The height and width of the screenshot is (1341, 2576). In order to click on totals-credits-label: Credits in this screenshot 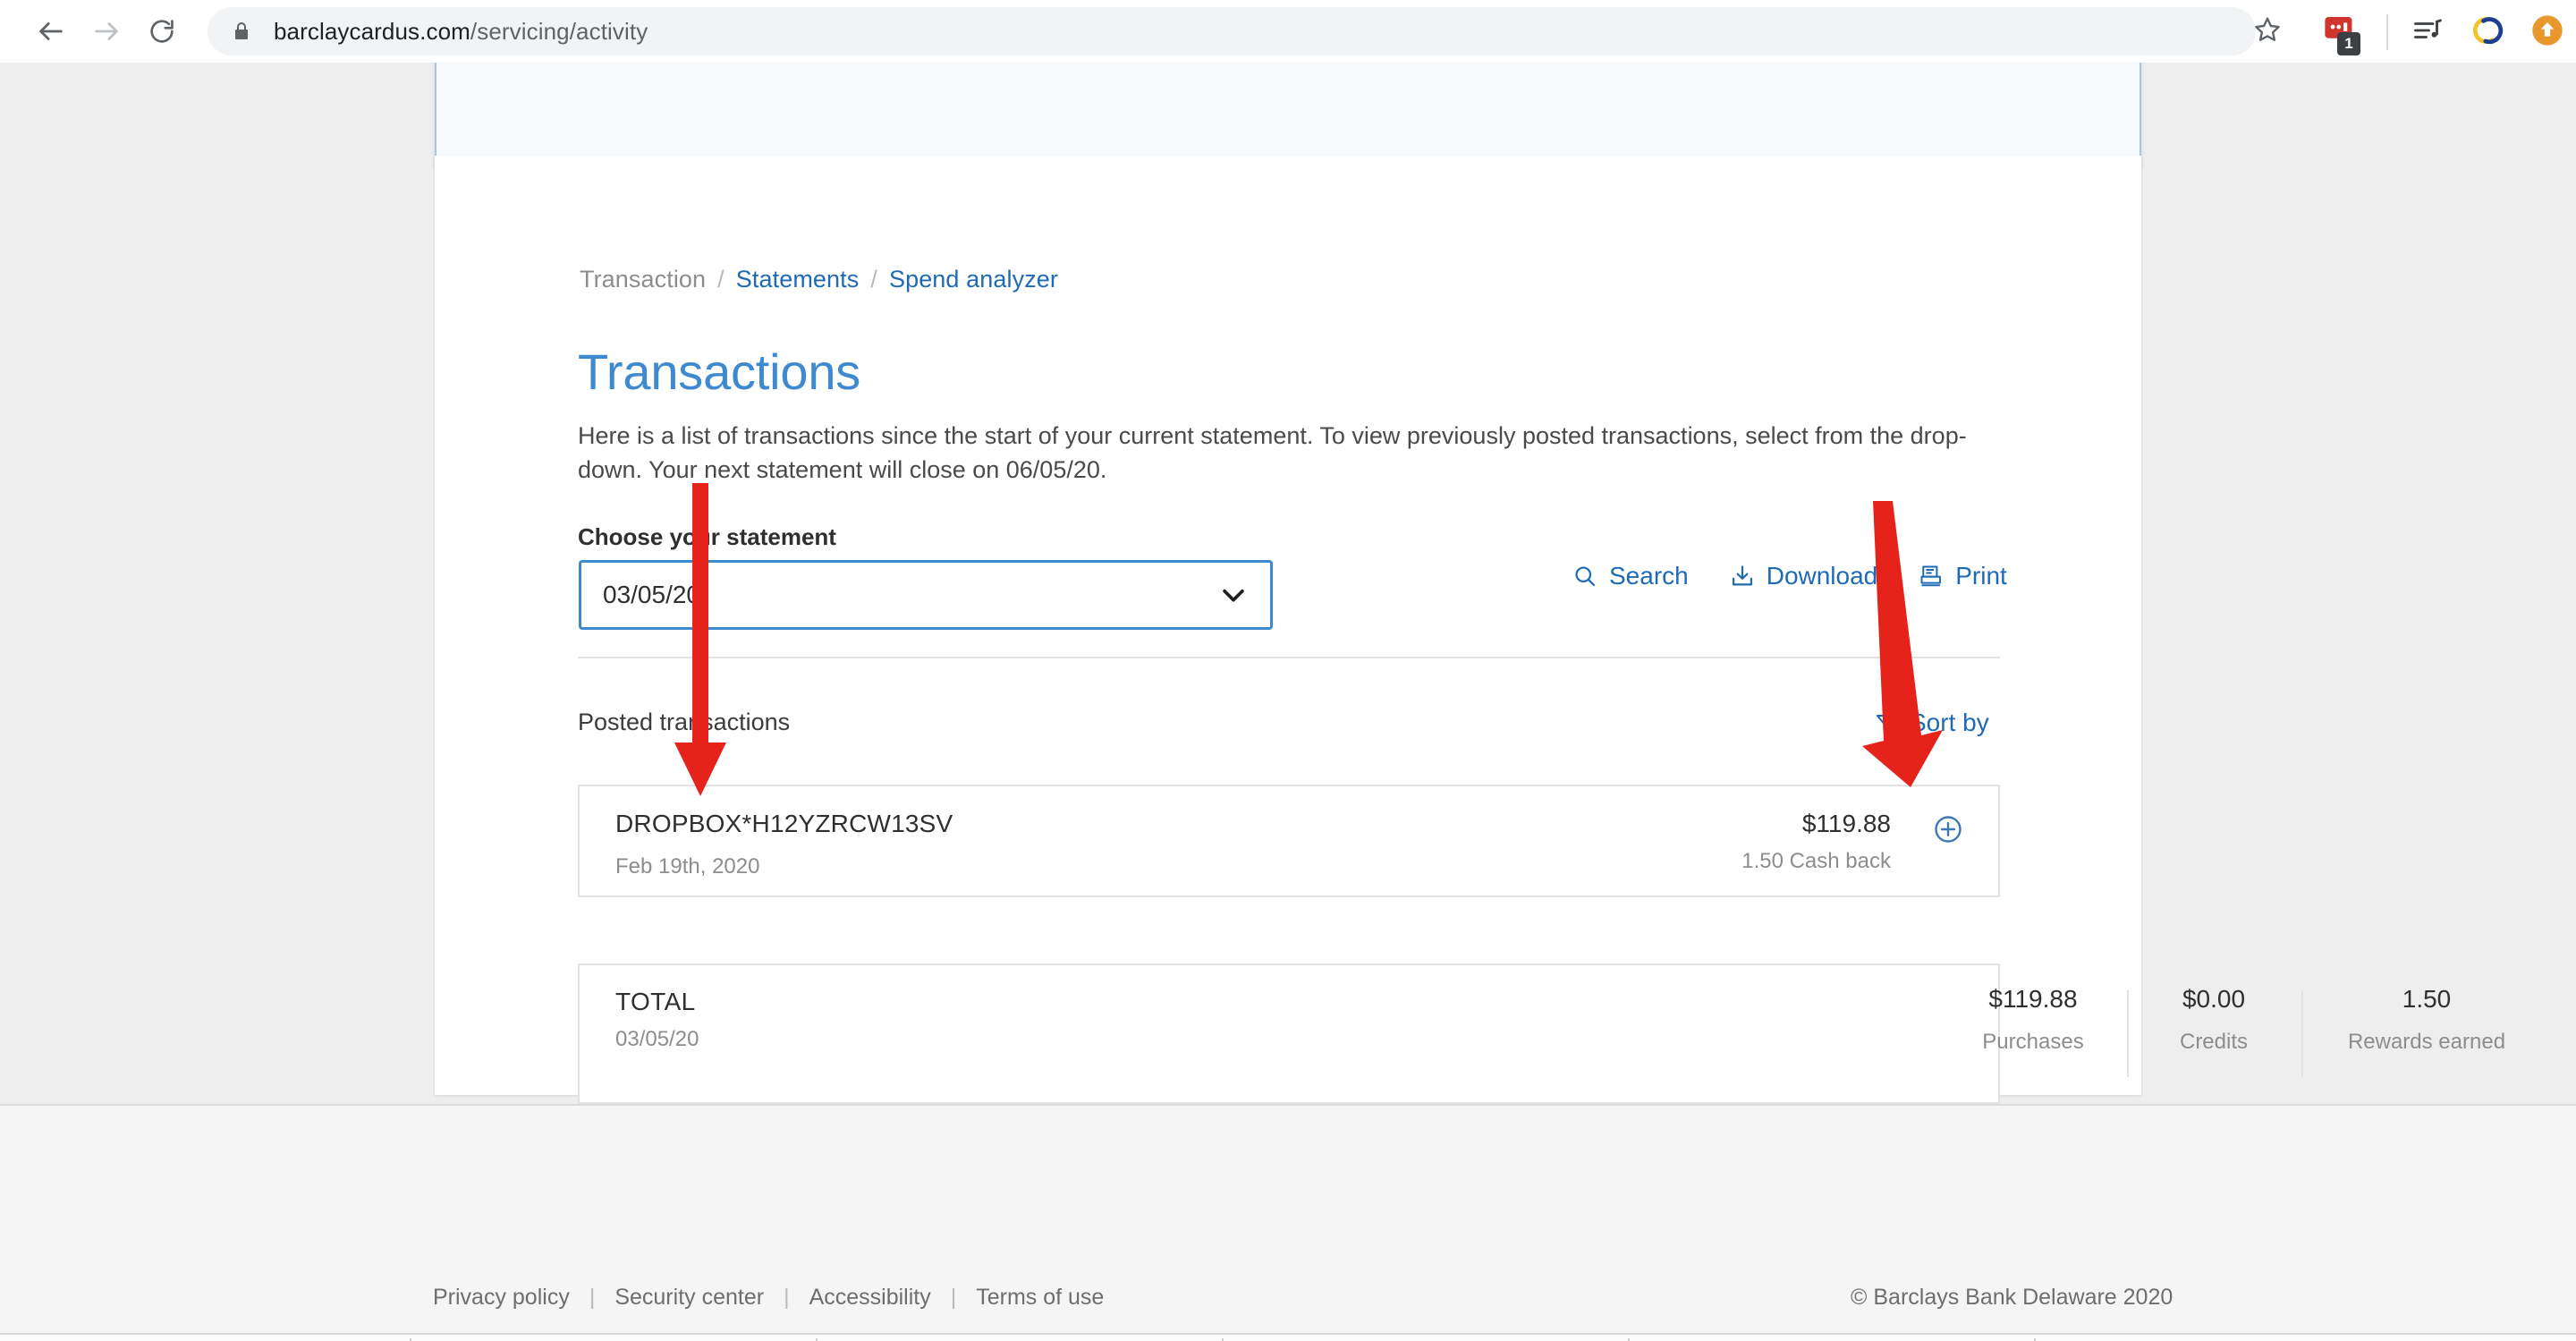, I will do `click(2214, 1042)`.